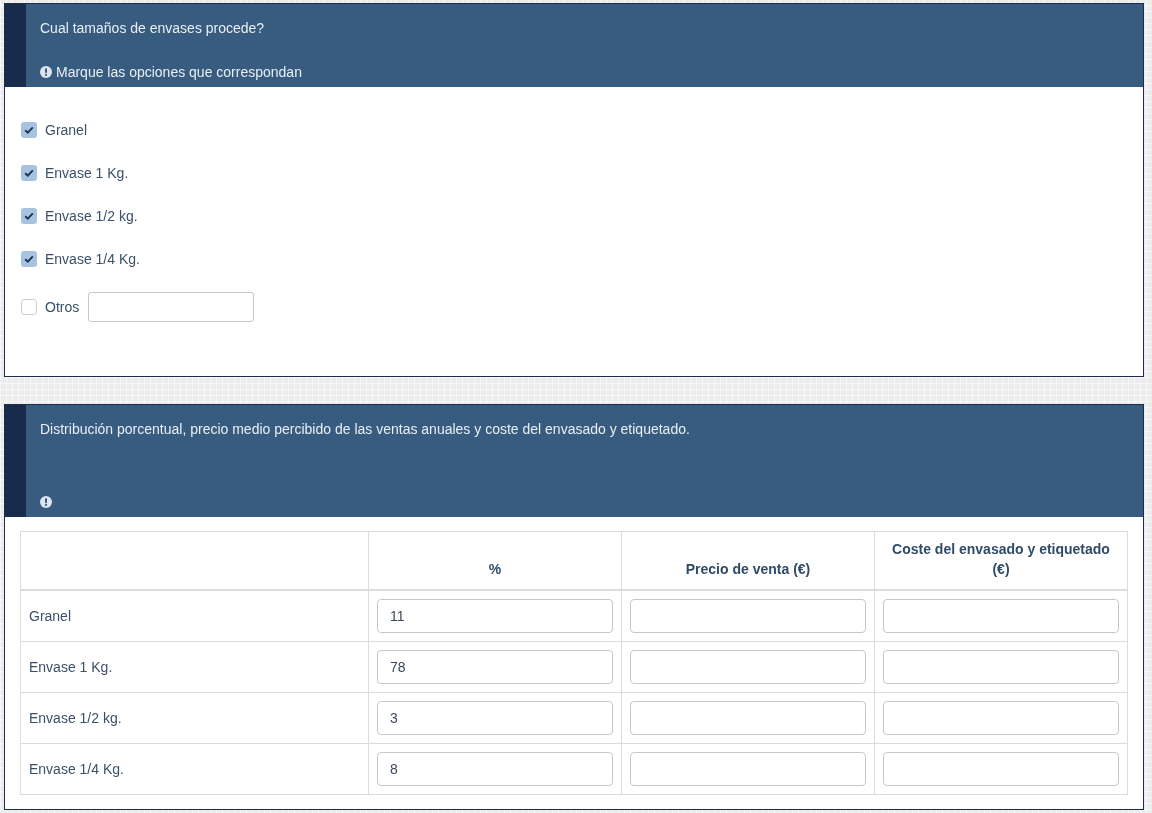 This screenshot has height=813, width=1152. I want to click on row-label: Granel, so click(50, 616).